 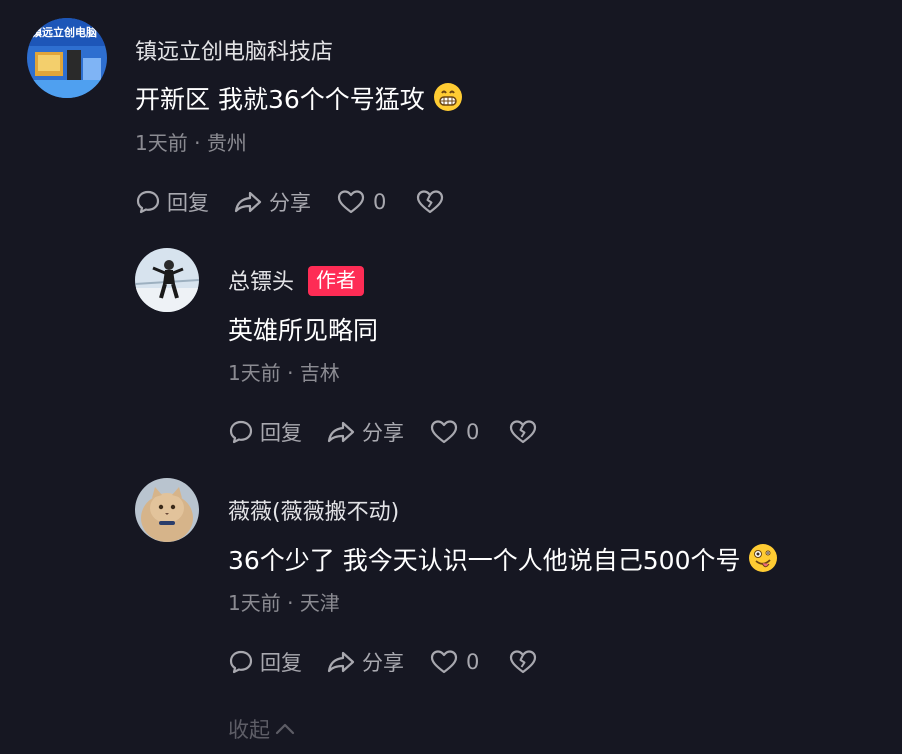 I want to click on comment-text: 36个少了 我今天认识一个人他说自己500个号, so click(x=503, y=560).